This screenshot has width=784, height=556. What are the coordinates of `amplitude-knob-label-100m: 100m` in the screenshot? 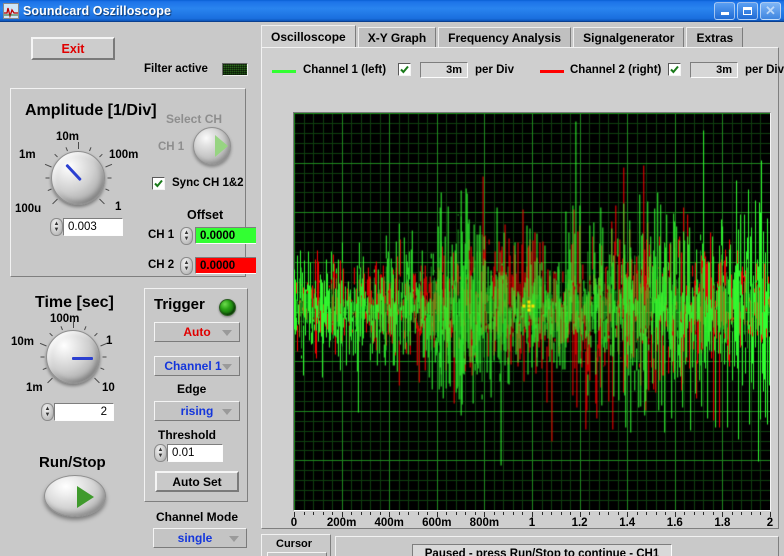 It's located at (124, 155).